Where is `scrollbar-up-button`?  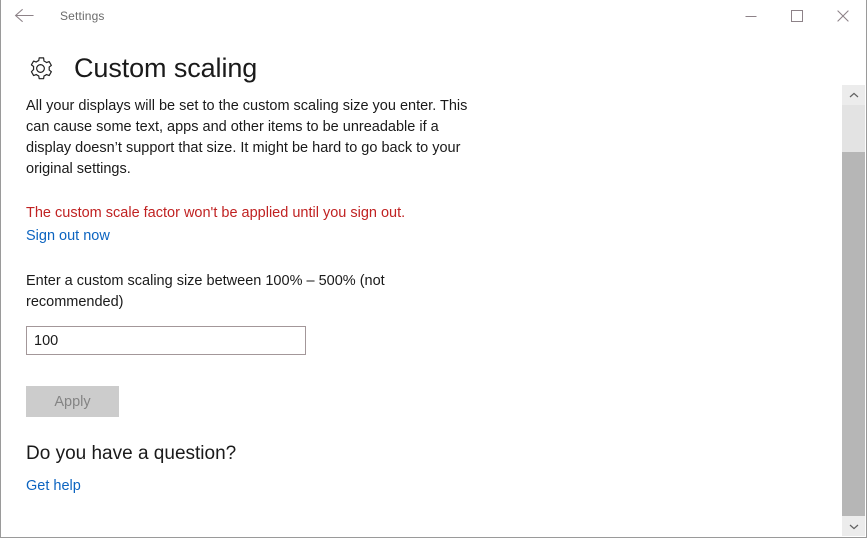
scrollbar-up-button is located at coordinates (853, 95).